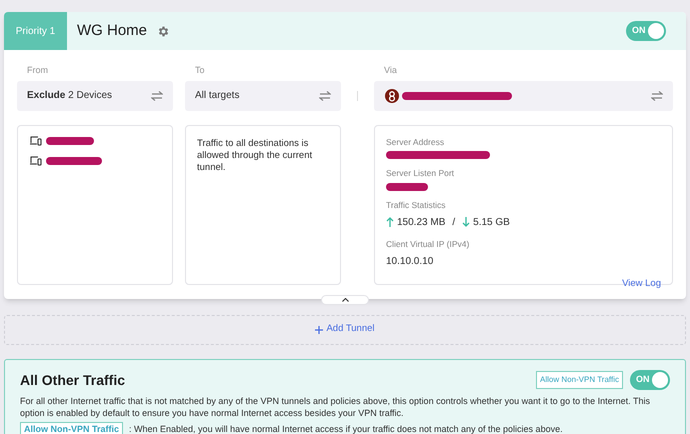  Describe the element at coordinates (73, 380) in the screenshot. I see `section-title: All Other Traffic` at that location.